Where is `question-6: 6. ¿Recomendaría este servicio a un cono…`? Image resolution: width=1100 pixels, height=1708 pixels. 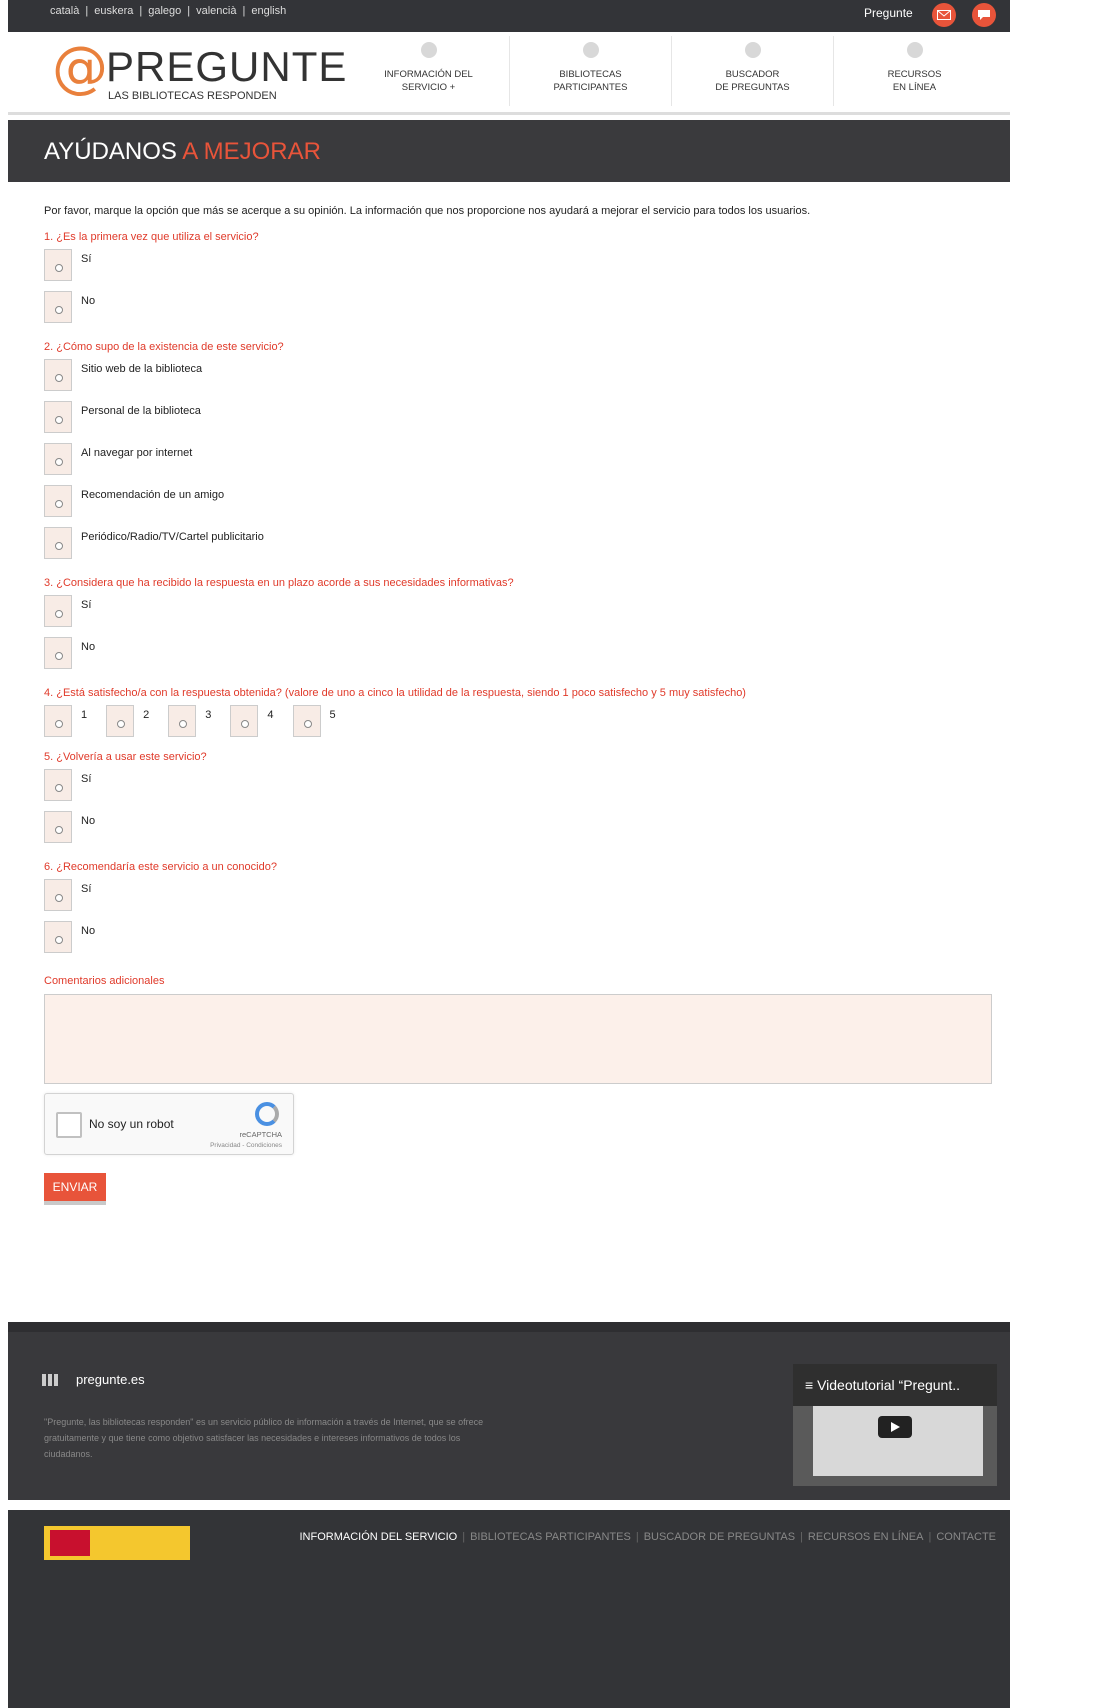
question-6: 6. ¿Recomendaría este servicio a un cono… is located at coordinates (160, 867).